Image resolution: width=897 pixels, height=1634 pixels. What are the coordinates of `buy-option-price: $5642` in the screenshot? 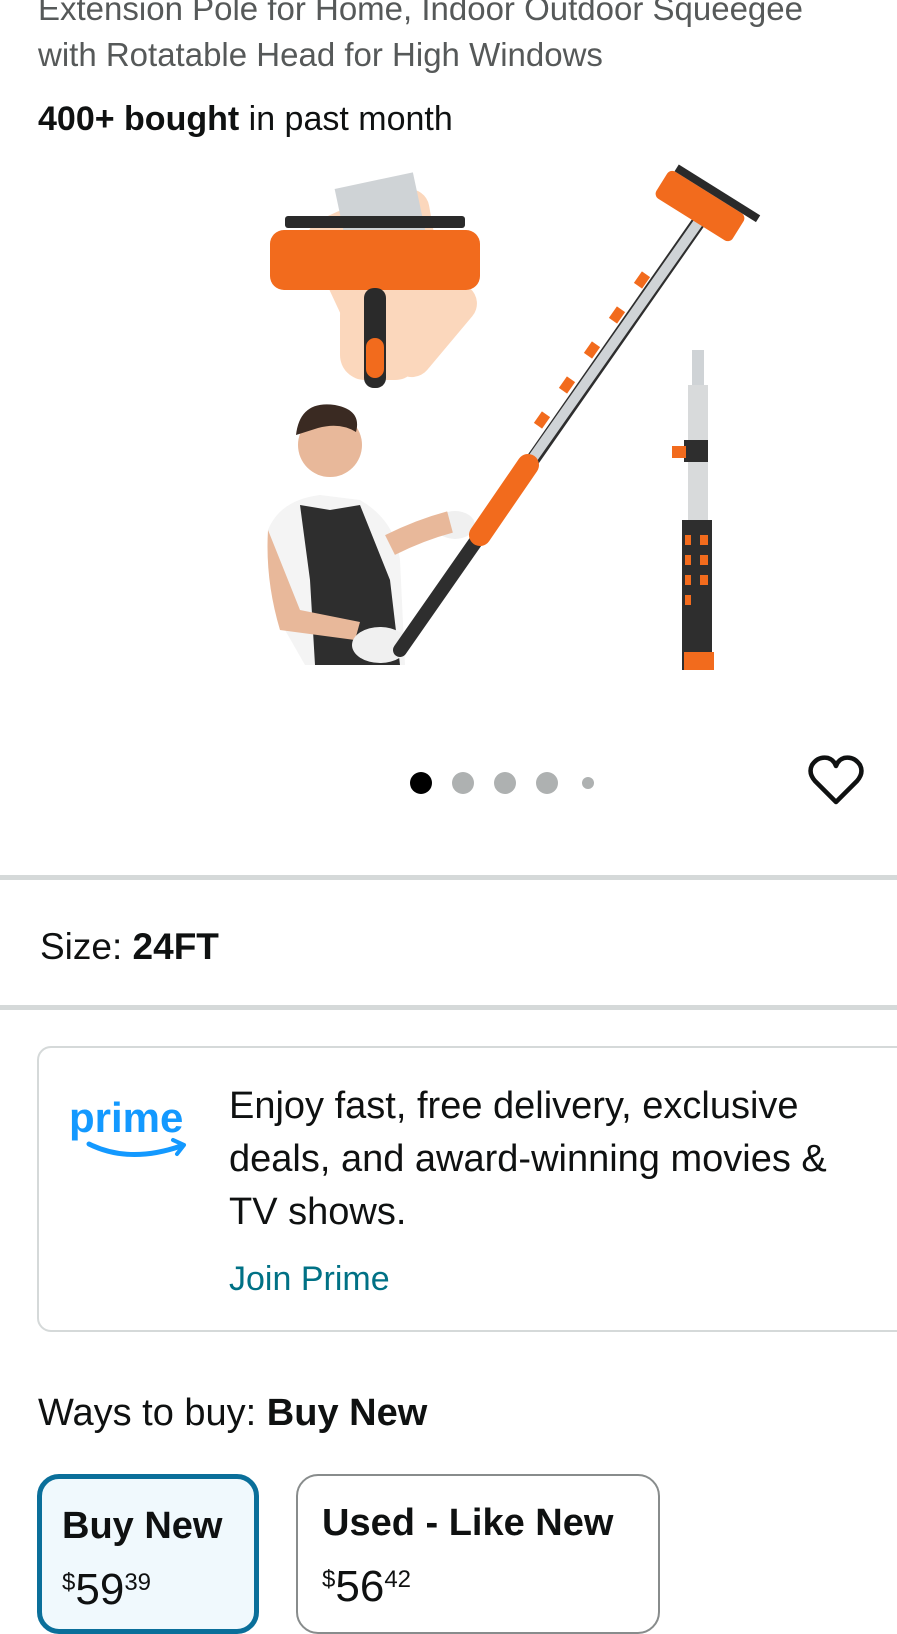 It's located at (366, 1587).